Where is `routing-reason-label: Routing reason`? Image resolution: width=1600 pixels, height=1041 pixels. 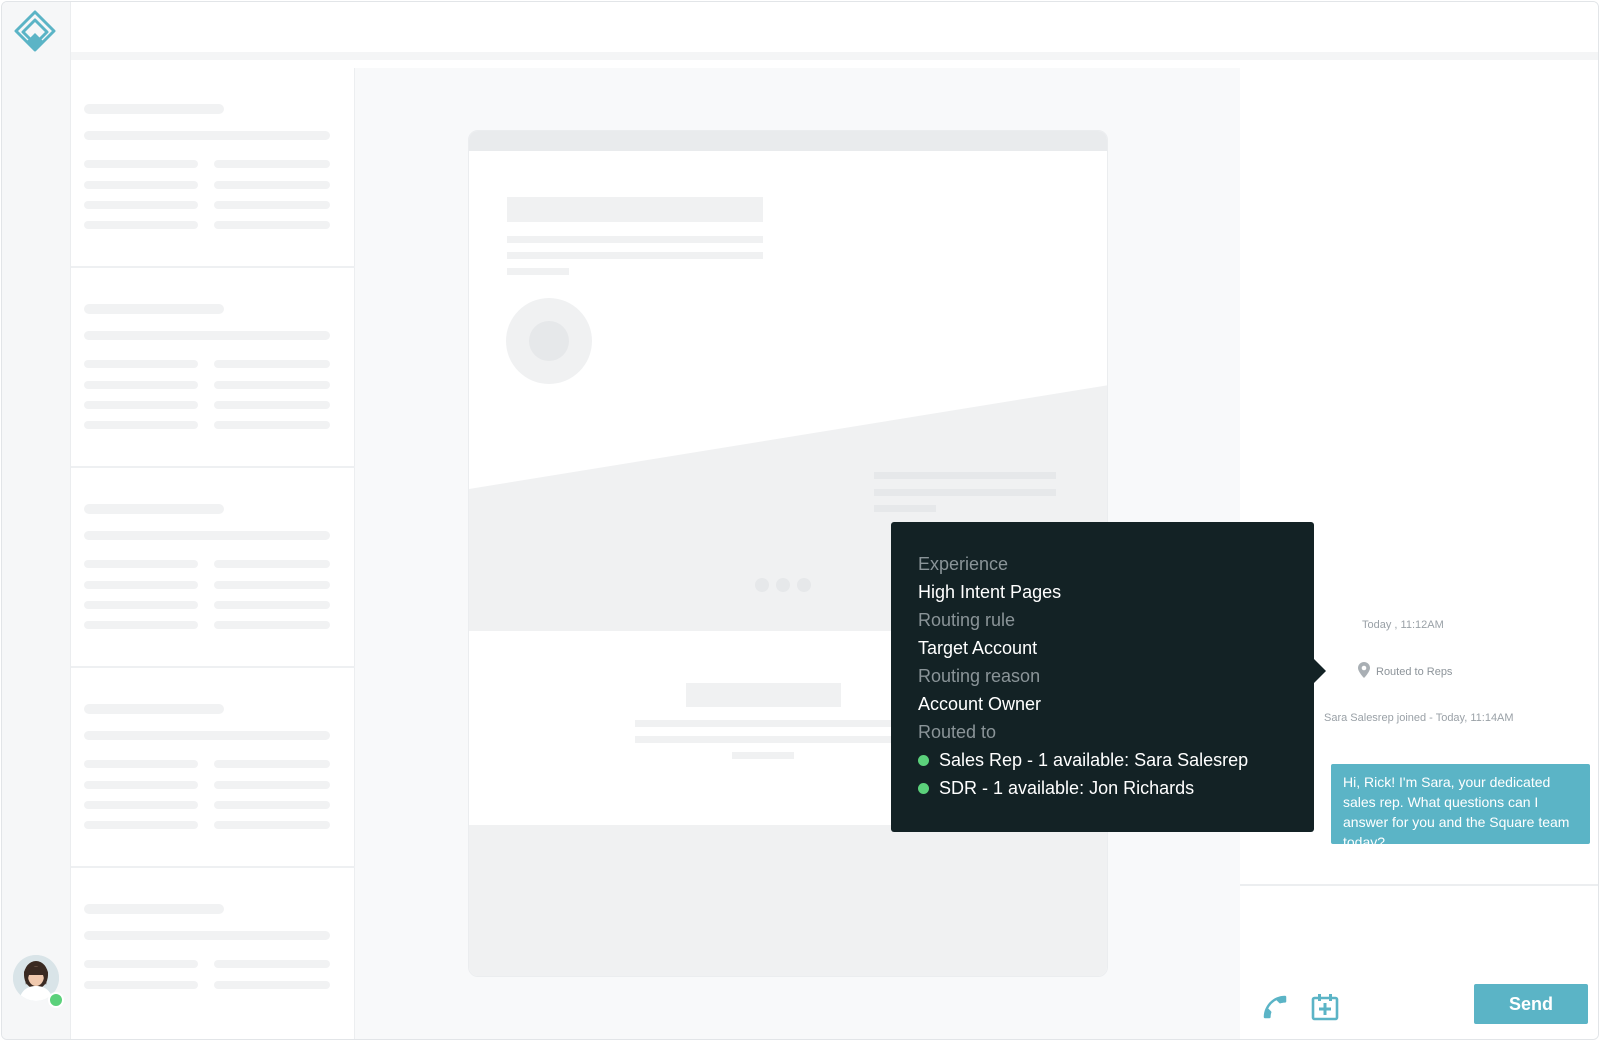 routing-reason-label: Routing reason is located at coordinates (979, 676).